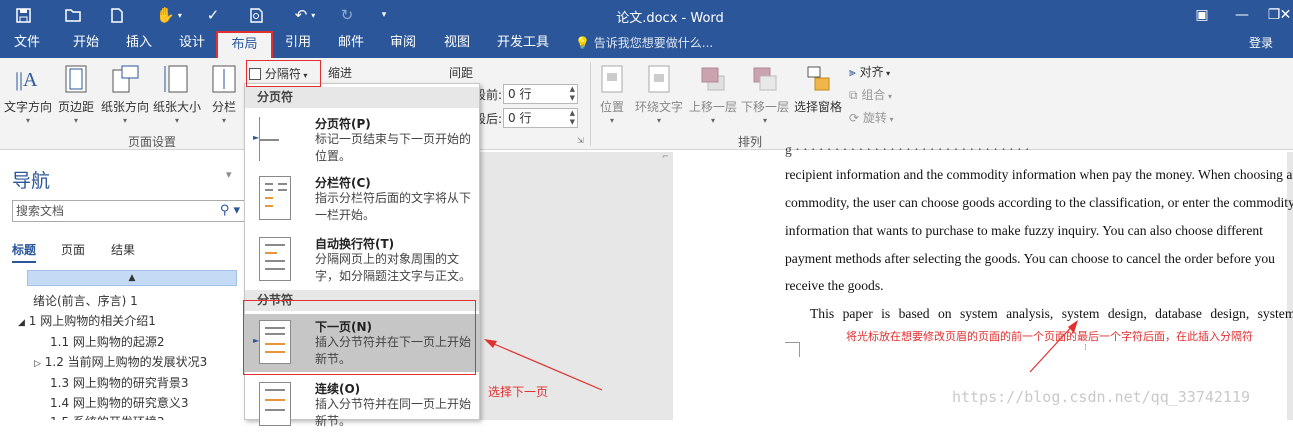 Image resolution: width=1293 pixels, height=434 pixels. What do you see at coordinates (256, 15) in the screenshot?
I see `print-preview-icon` at bounding box center [256, 15].